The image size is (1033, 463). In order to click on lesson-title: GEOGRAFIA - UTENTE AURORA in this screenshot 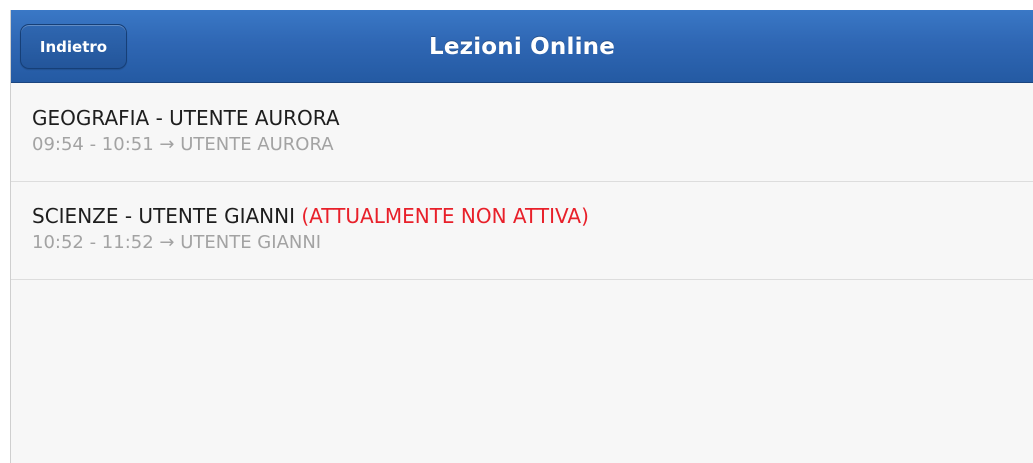, I will do `click(532, 118)`.